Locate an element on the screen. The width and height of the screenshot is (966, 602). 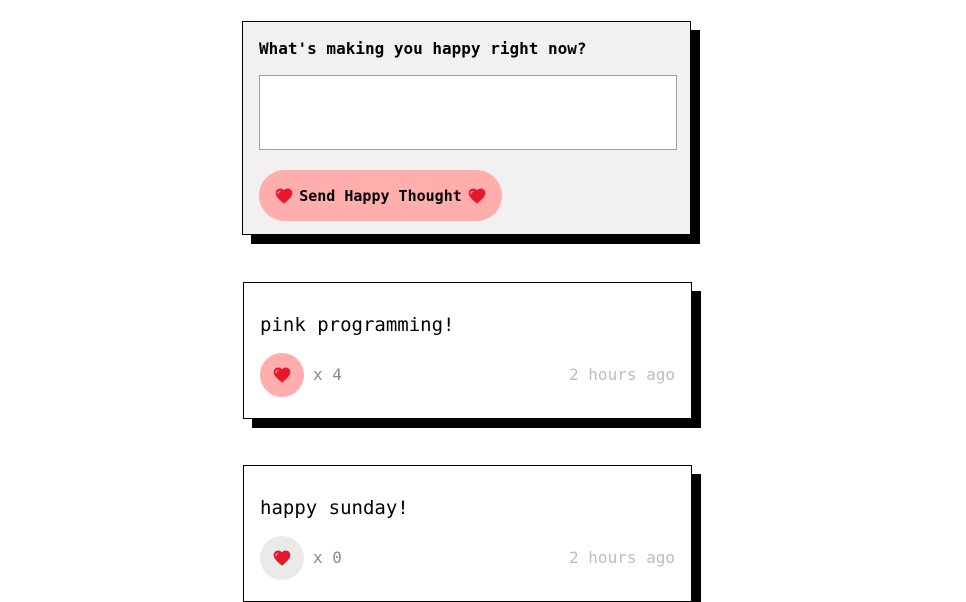
send-happy-thought-button: Send Happy Thought is located at coordinates (380, 195).